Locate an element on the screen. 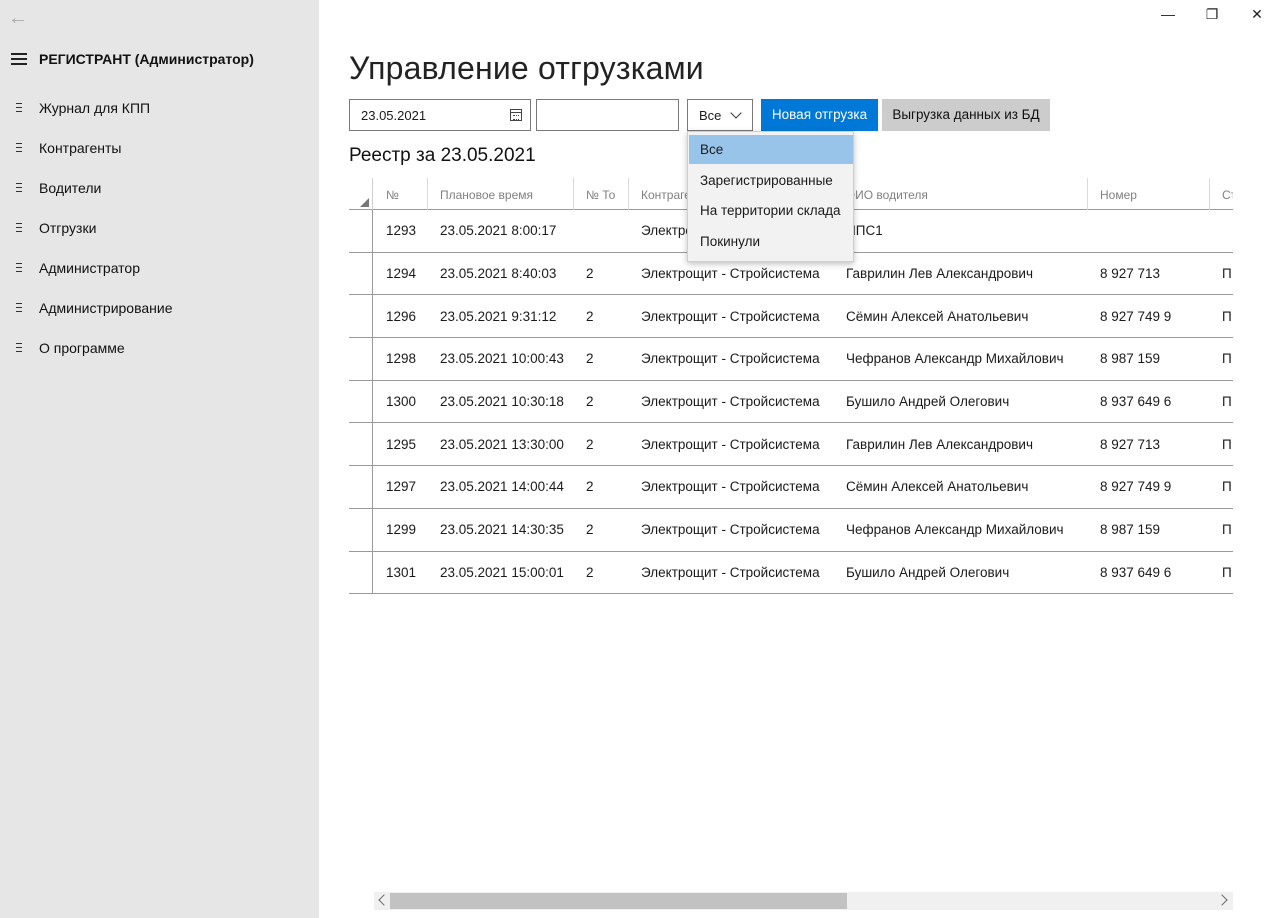 The image size is (1276, 918). cell-planned-time: 23.05.2021 10:30:18 is located at coordinates (501, 402).